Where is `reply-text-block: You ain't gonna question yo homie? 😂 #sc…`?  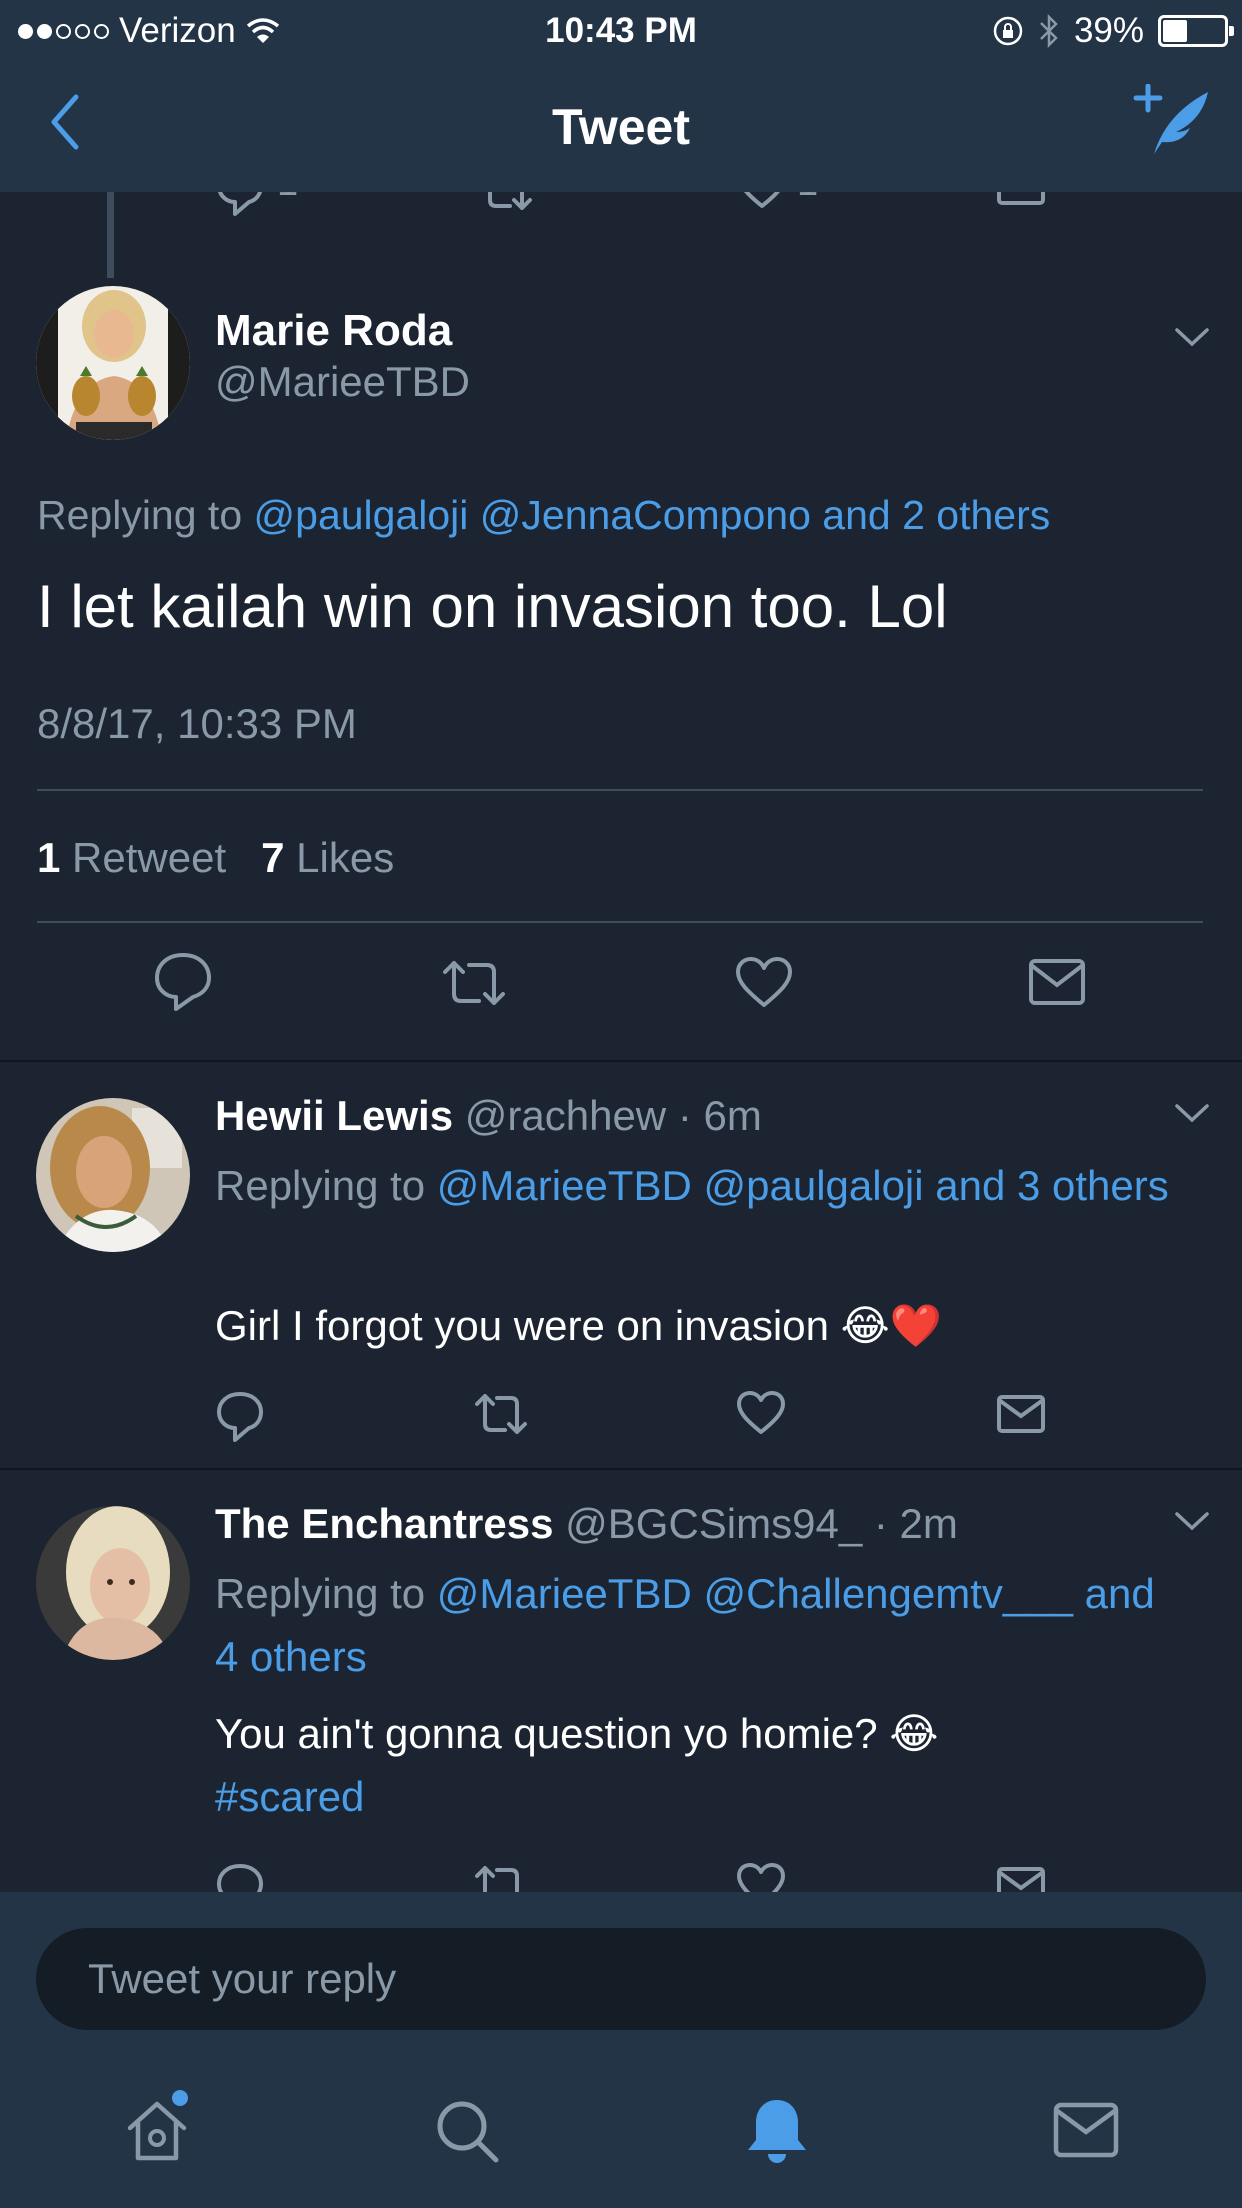 reply-text-block: You ain't gonna question yo homie? 😂 #sc… is located at coordinates (695, 1765).